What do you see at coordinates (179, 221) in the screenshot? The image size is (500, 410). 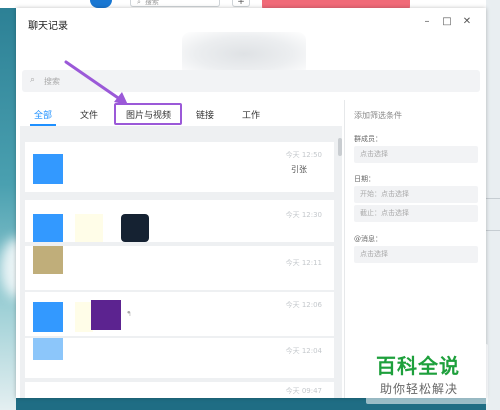 I see `list-item: 今天 12:30` at bounding box center [179, 221].